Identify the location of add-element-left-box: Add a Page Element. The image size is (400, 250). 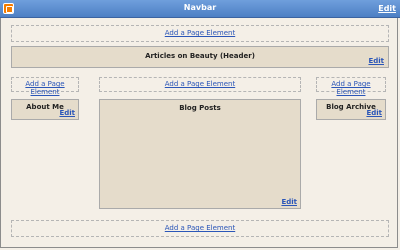
(45, 86).